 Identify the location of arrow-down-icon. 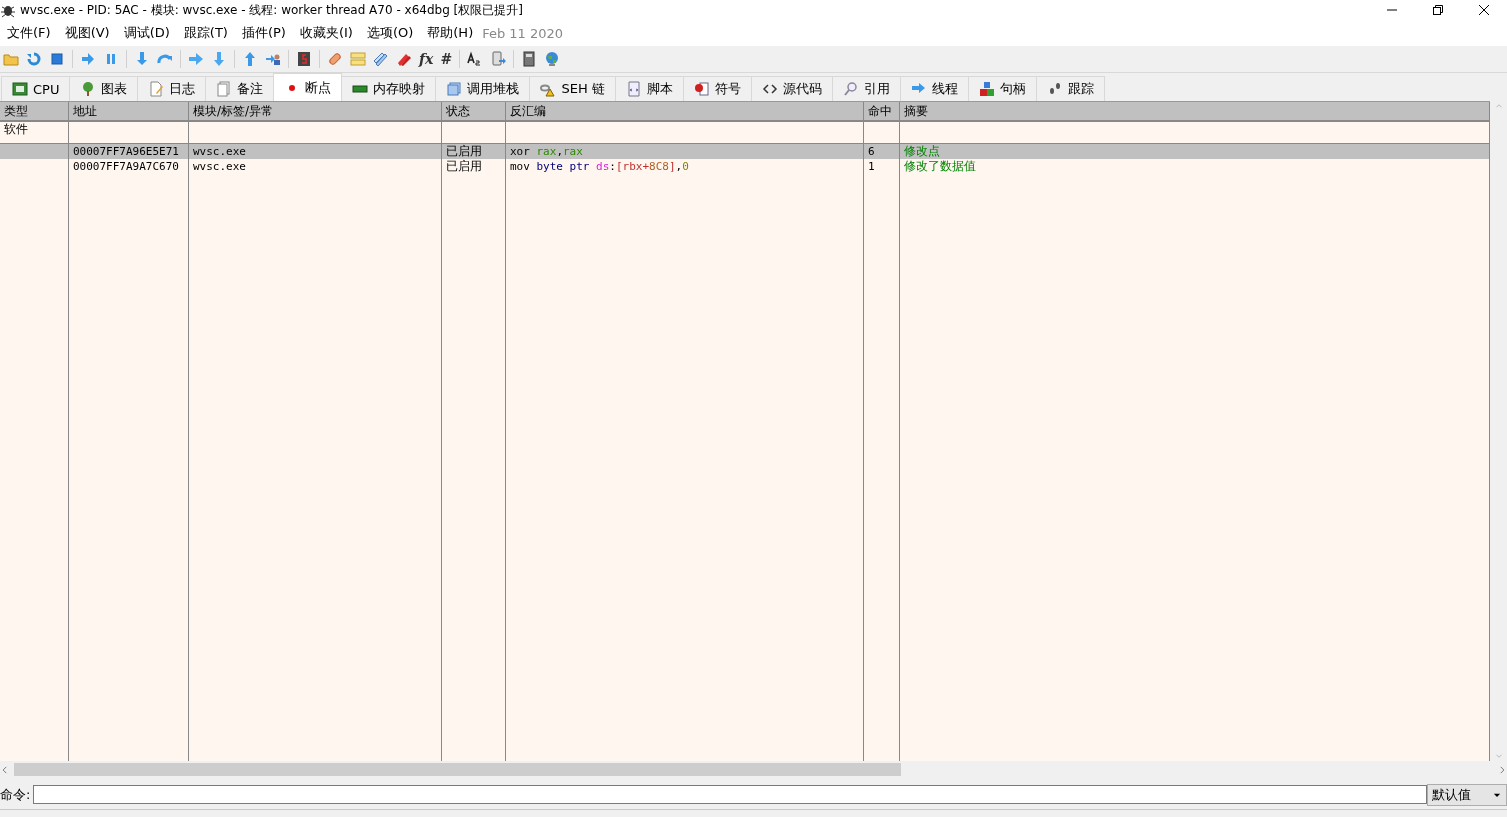
(219, 59).